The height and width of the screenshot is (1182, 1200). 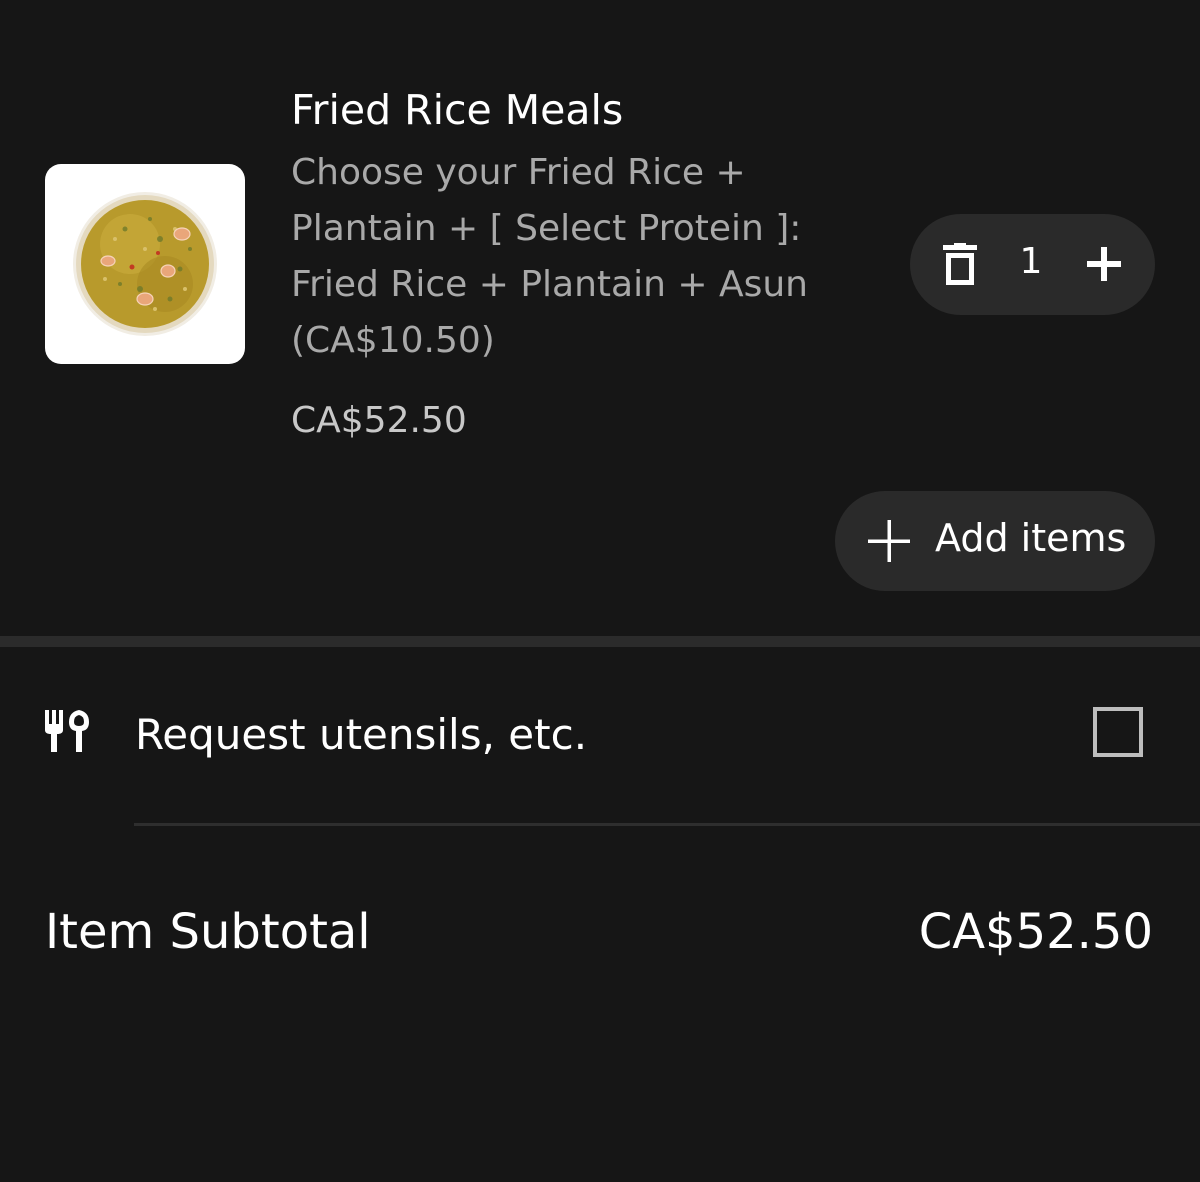 I want to click on item-image, so click(x=145, y=264).